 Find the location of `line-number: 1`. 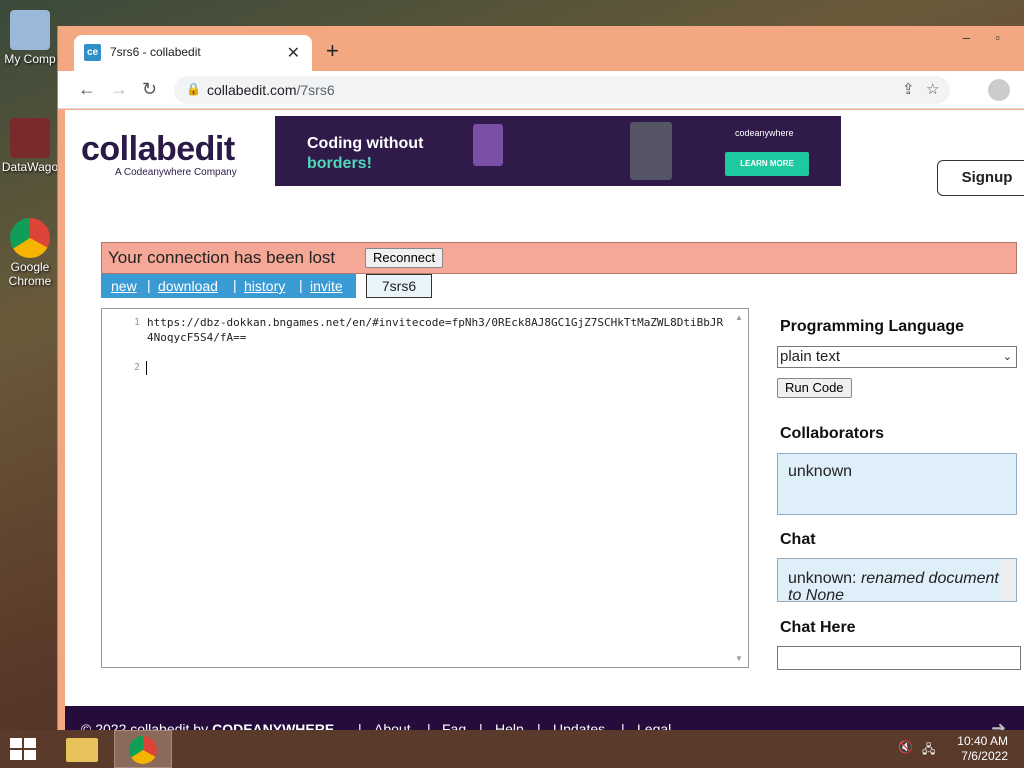

line-number: 1 is located at coordinates (136, 322).